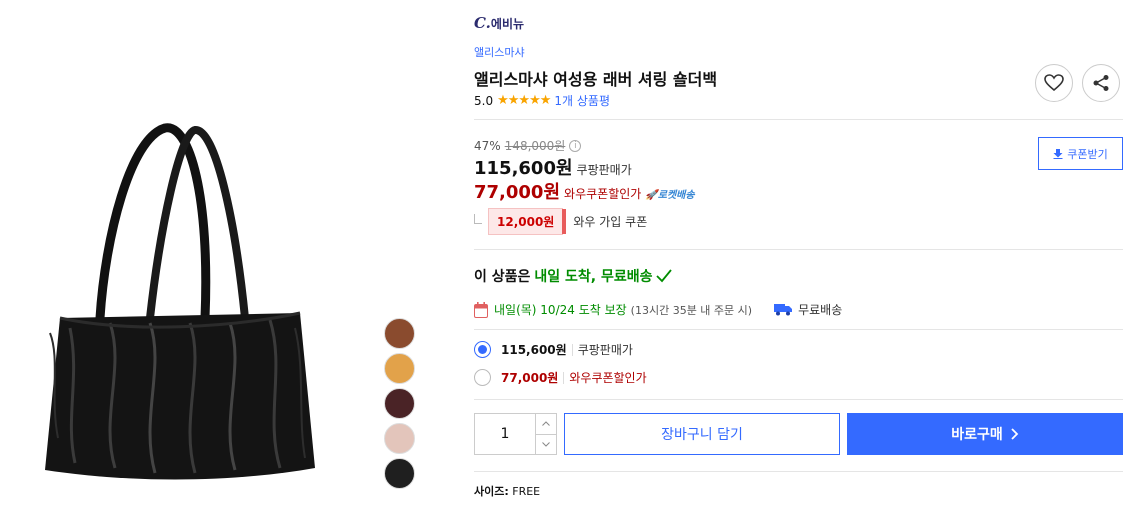 The width and height of the screenshot is (1139, 513). I want to click on original-price: 148,000원, so click(535, 146).